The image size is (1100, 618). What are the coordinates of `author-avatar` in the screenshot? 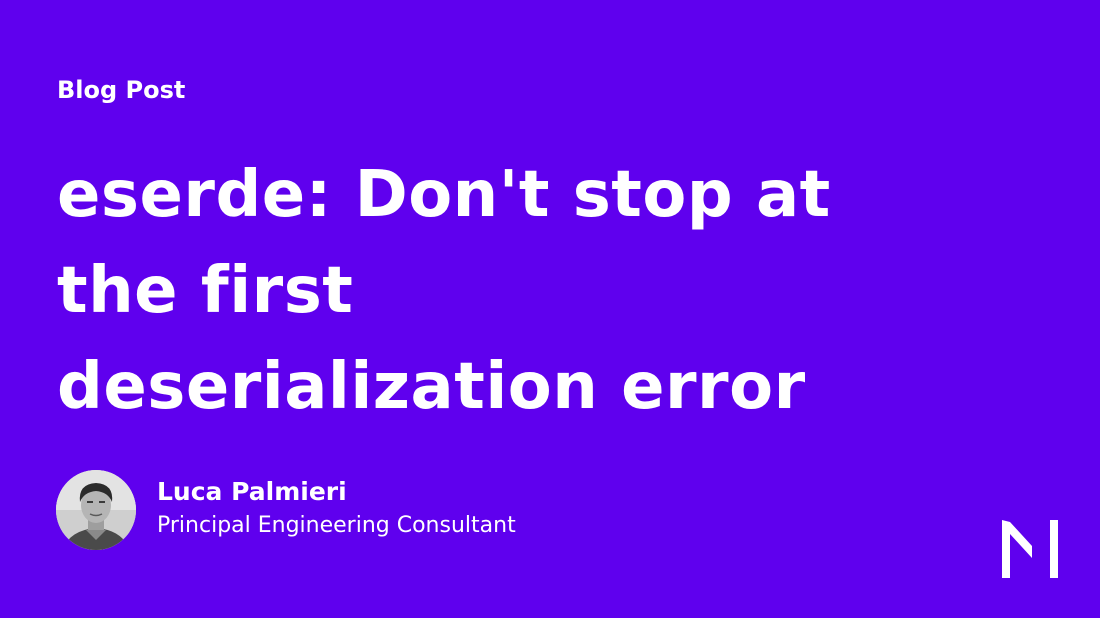 It's located at (96, 510).